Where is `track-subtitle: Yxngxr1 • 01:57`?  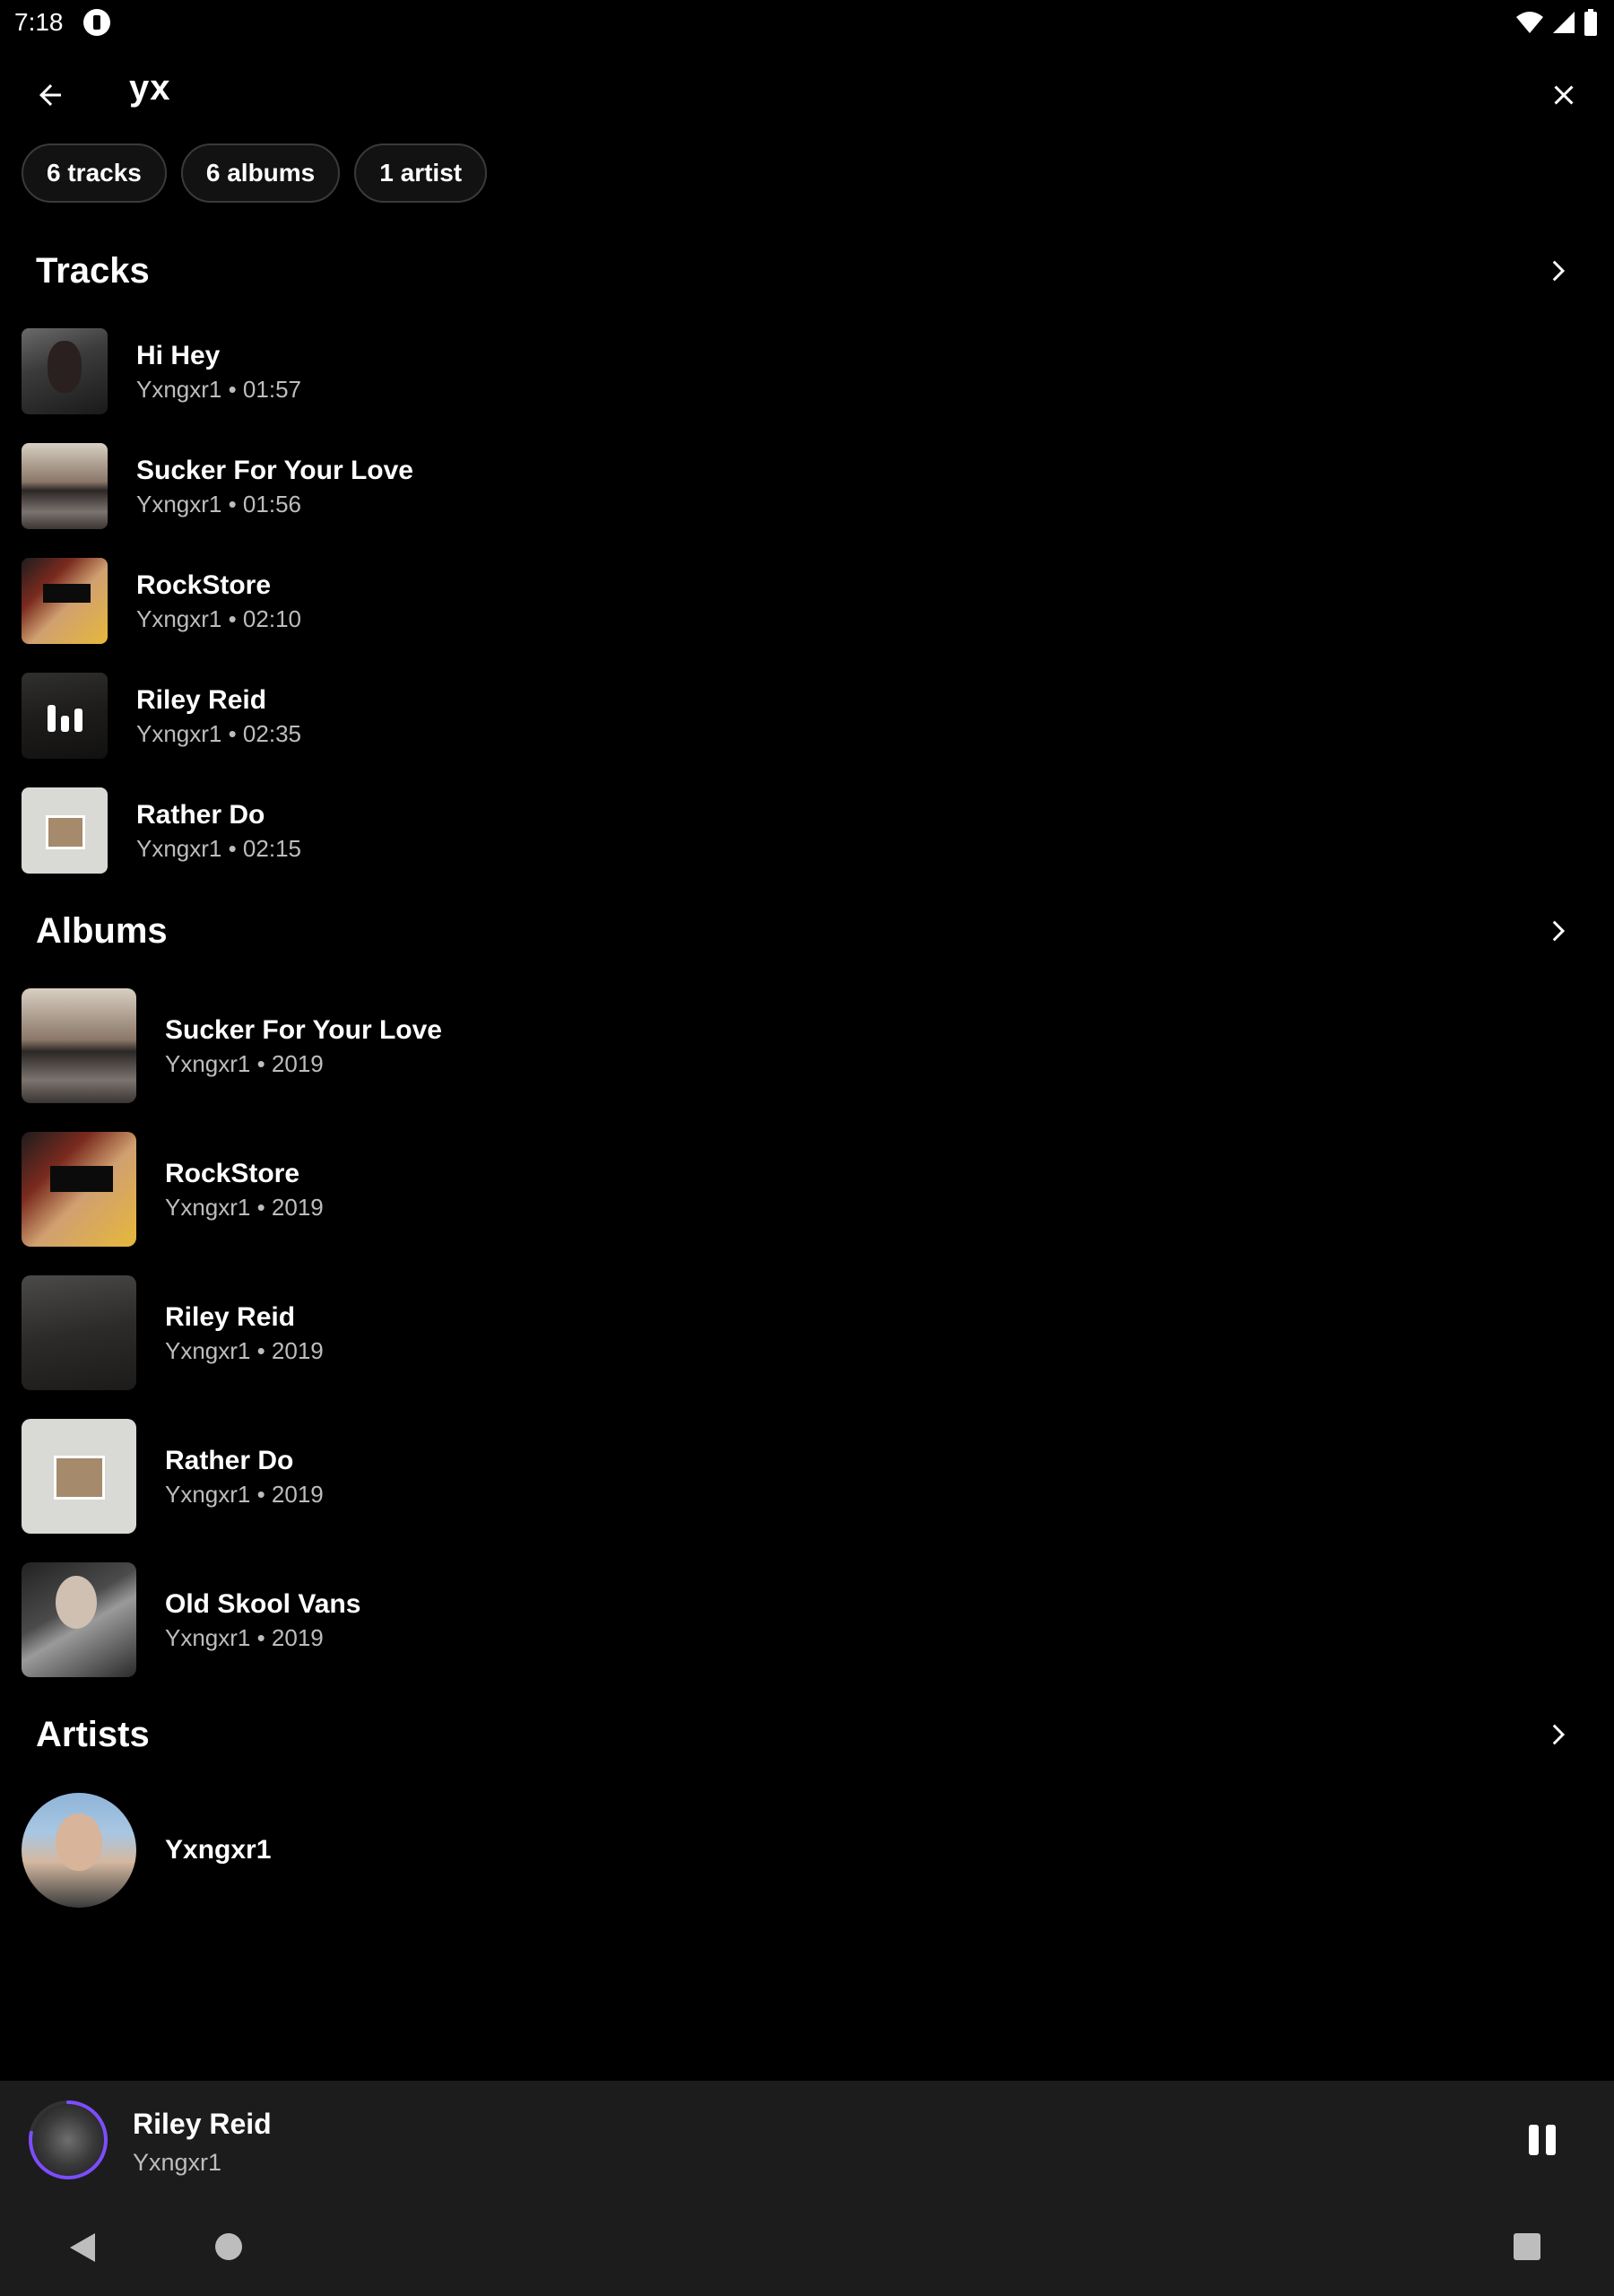
track-subtitle: Yxngxr1 • 01:57 is located at coordinates (218, 389).